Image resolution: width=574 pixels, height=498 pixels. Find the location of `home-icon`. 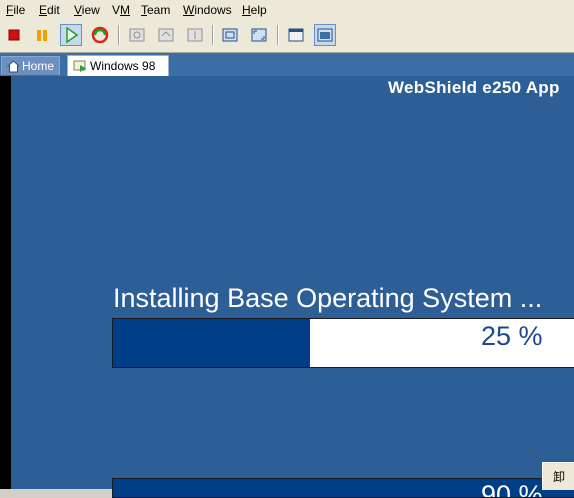

home-icon is located at coordinates (13, 65).